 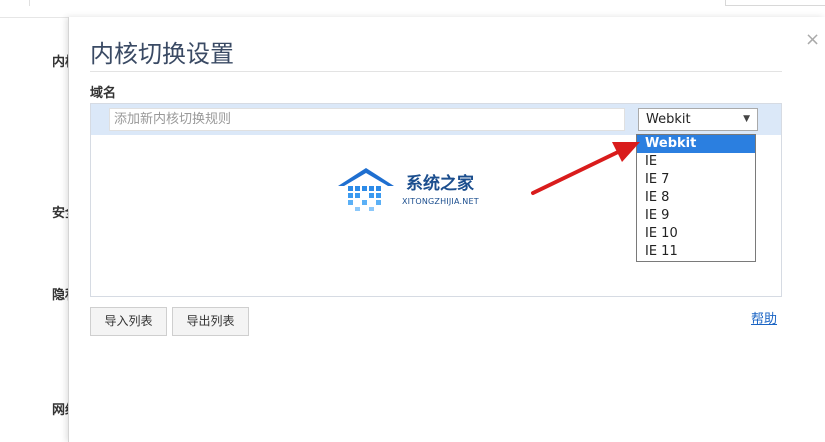 I want to click on rules-panel-header: Webkit ▼, so click(x=436, y=119).